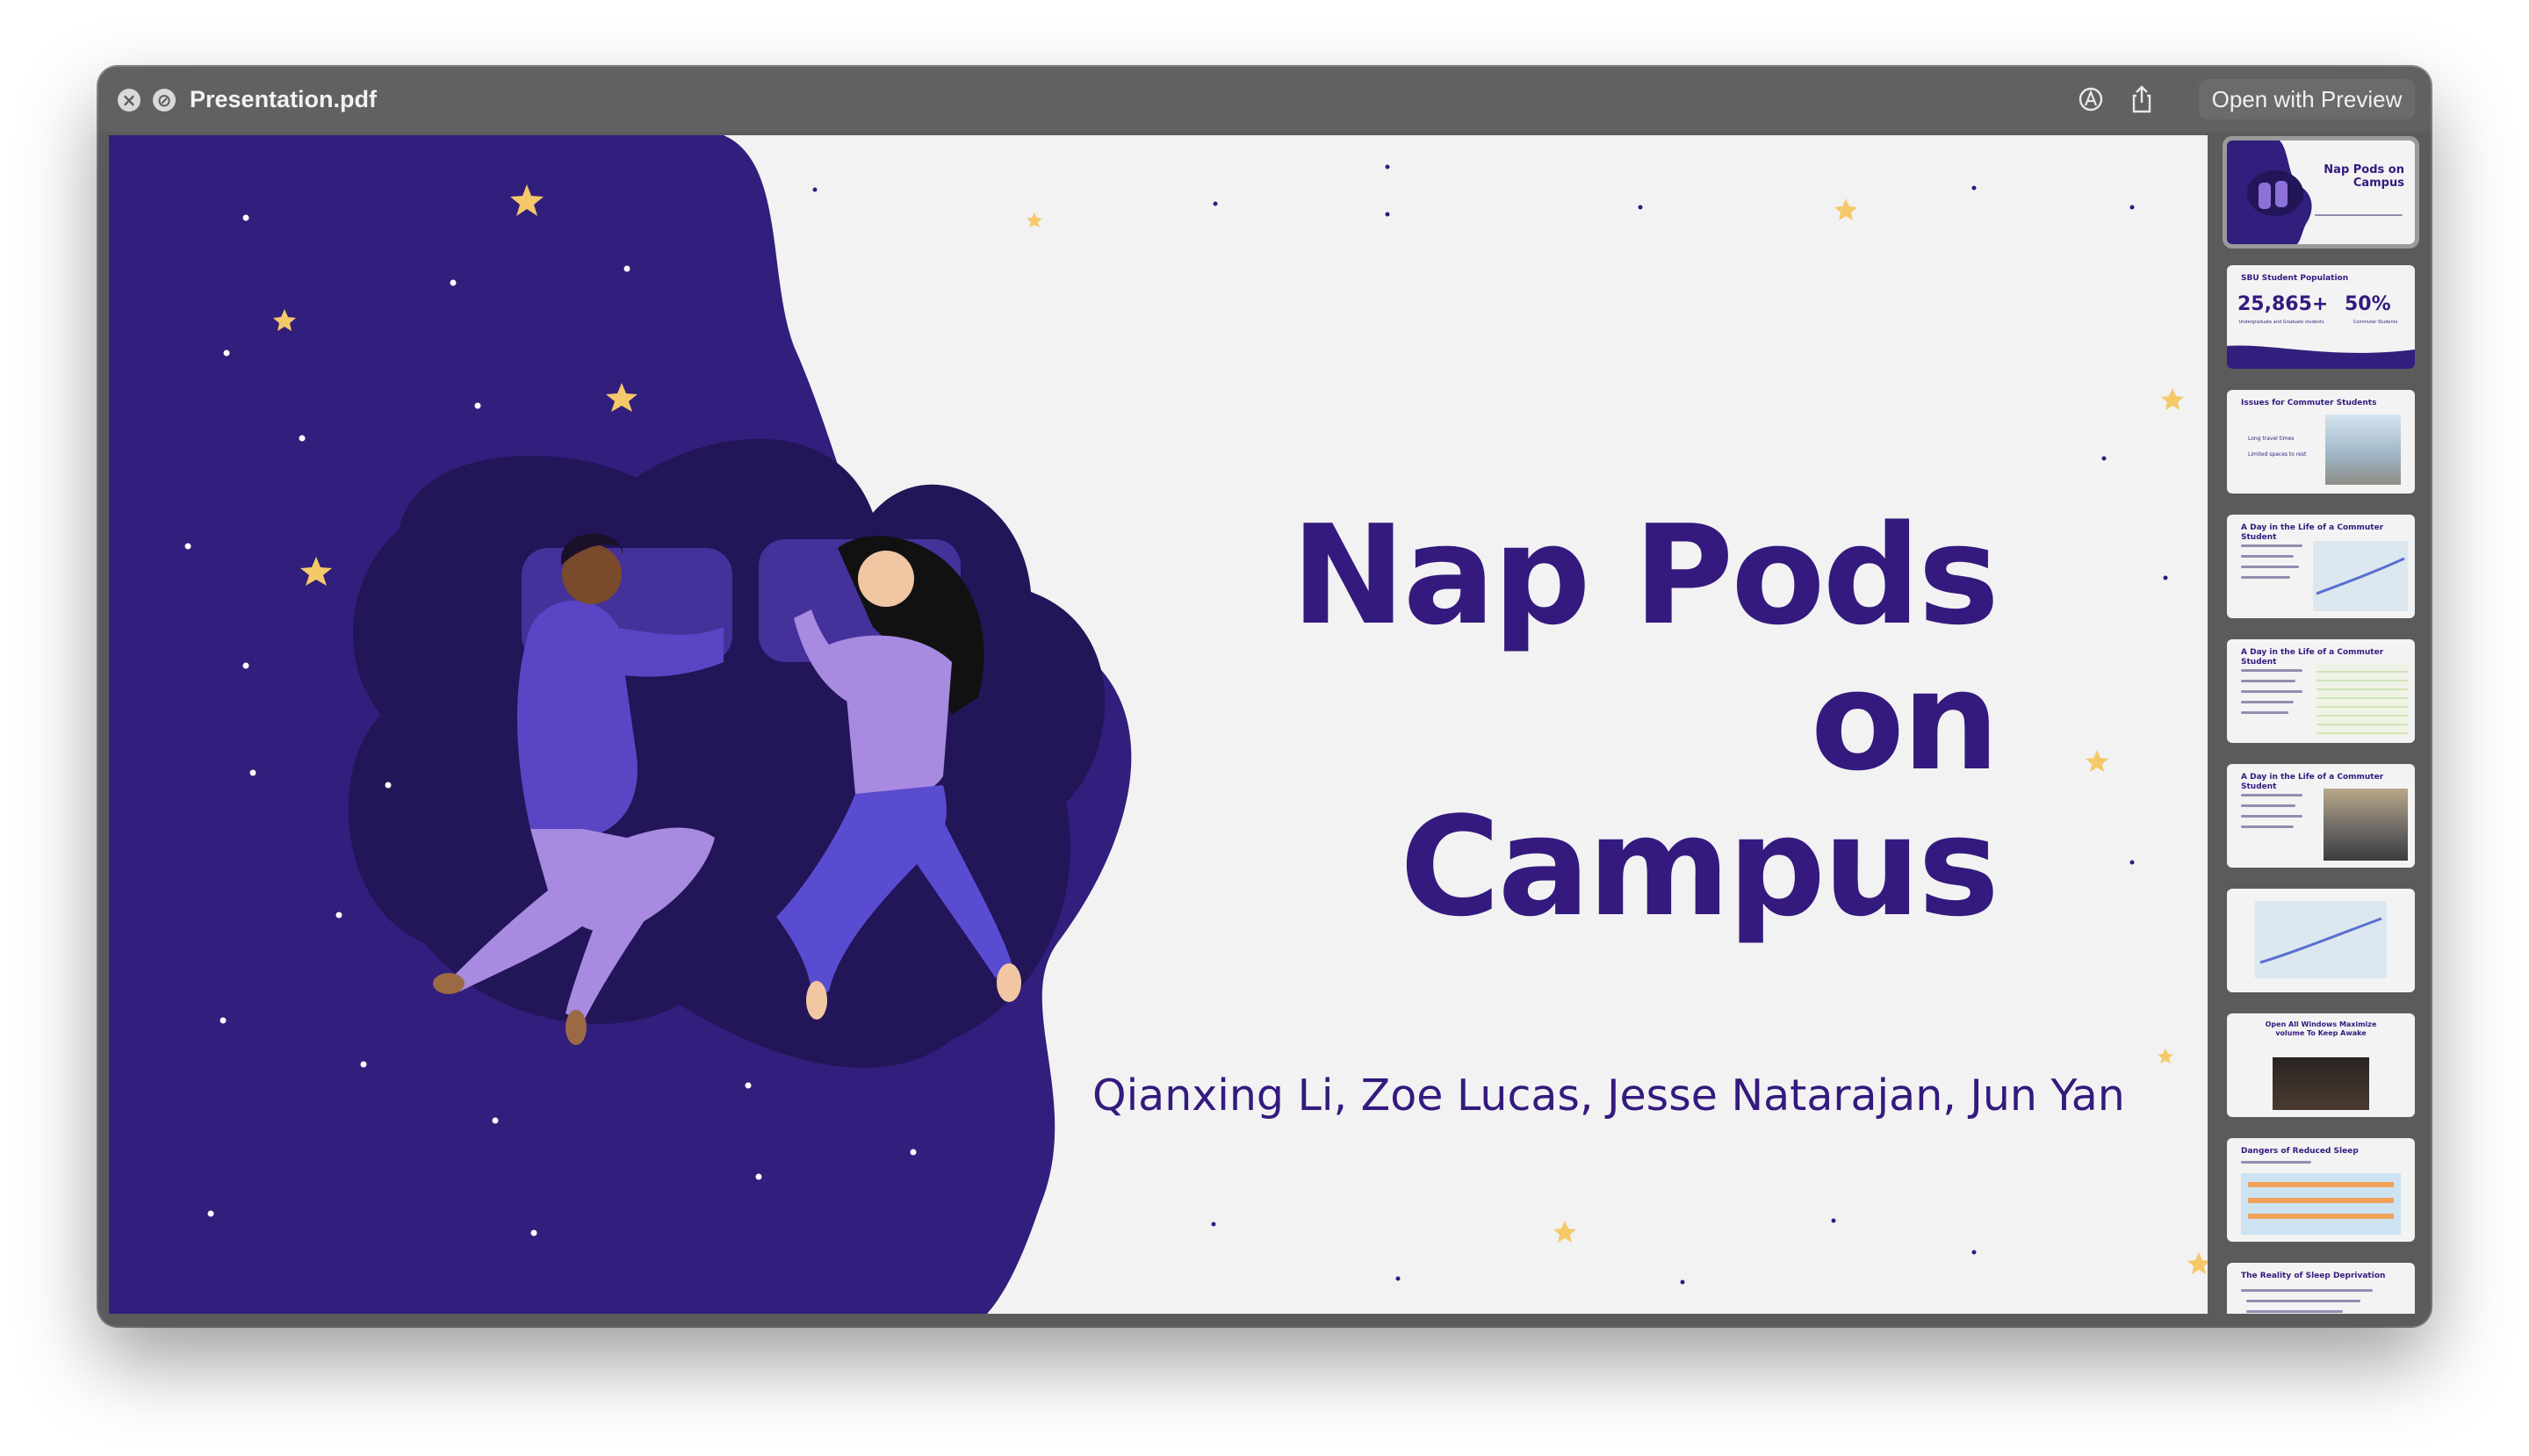 Image resolution: width=2529 pixels, height=1456 pixels. I want to click on thumbnail-7-map, so click(2321, 939).